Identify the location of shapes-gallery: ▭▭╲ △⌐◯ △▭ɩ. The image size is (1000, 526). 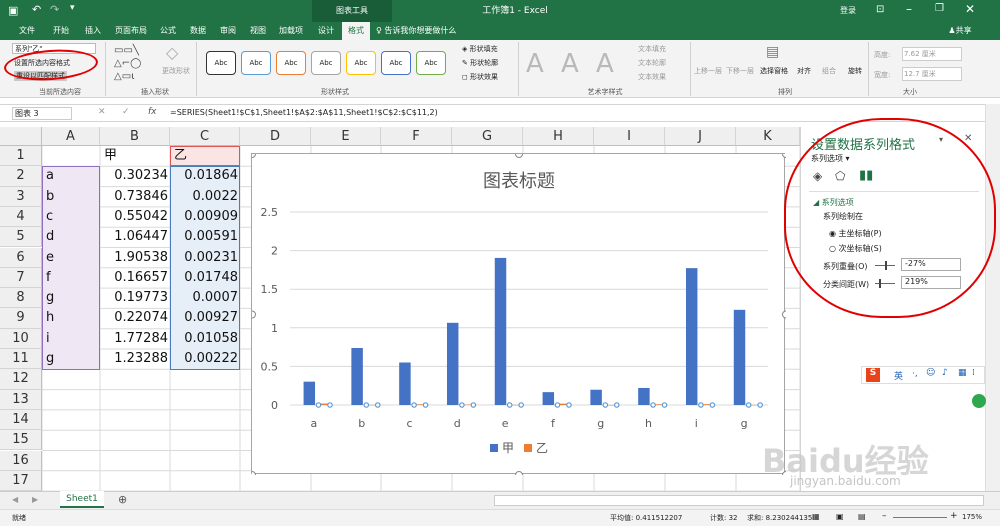
(127, 63).